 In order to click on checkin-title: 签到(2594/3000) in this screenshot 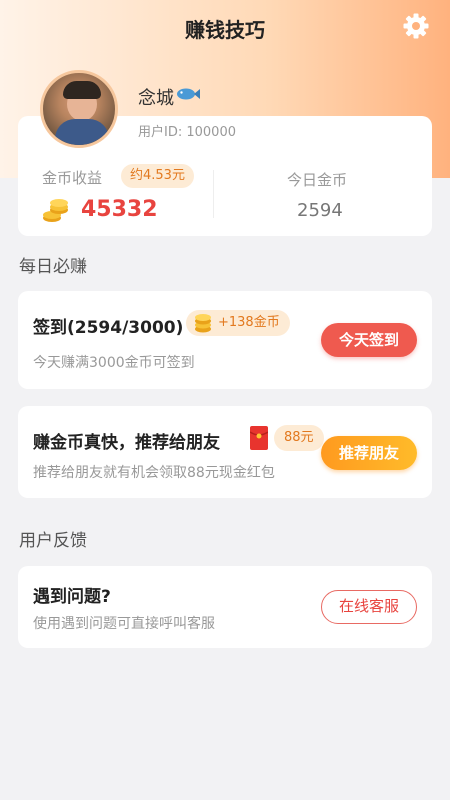, I will do `click(108, 328)`.